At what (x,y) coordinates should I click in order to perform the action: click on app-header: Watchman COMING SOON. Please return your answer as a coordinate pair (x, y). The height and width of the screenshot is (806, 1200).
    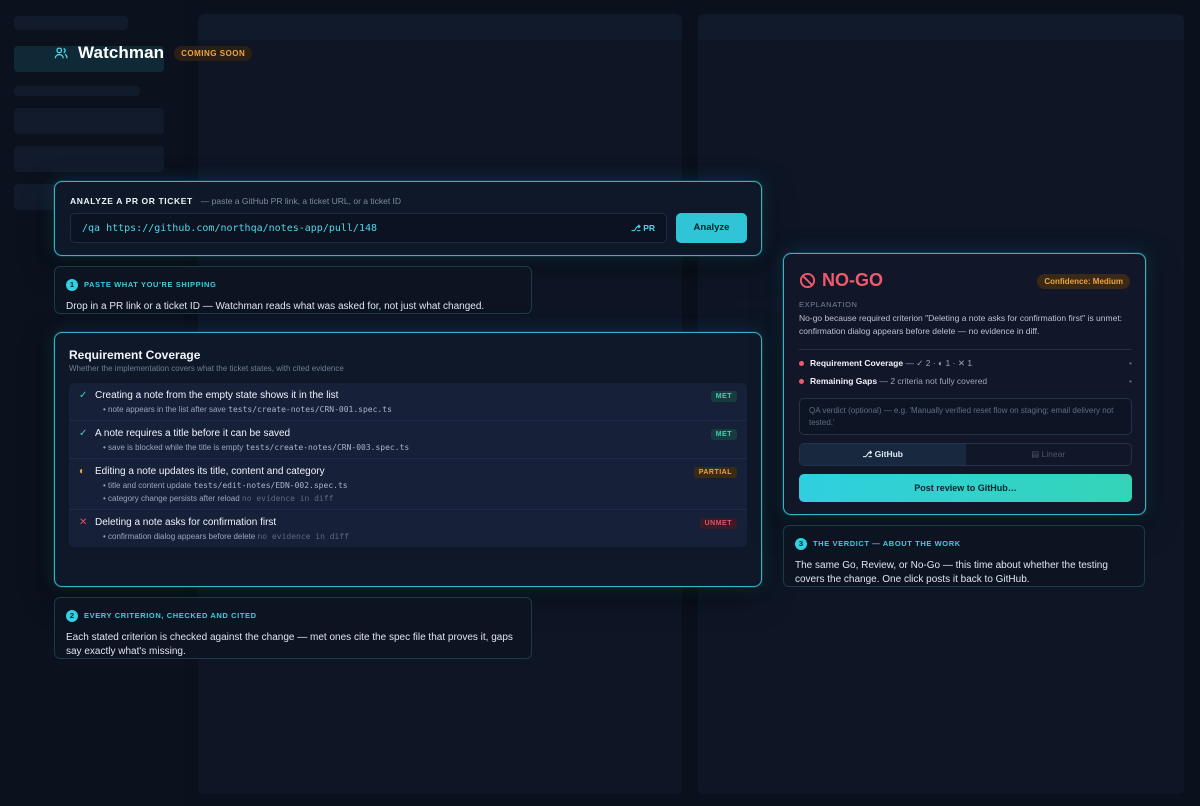
    Looking at the image, I should click on (153, 53).